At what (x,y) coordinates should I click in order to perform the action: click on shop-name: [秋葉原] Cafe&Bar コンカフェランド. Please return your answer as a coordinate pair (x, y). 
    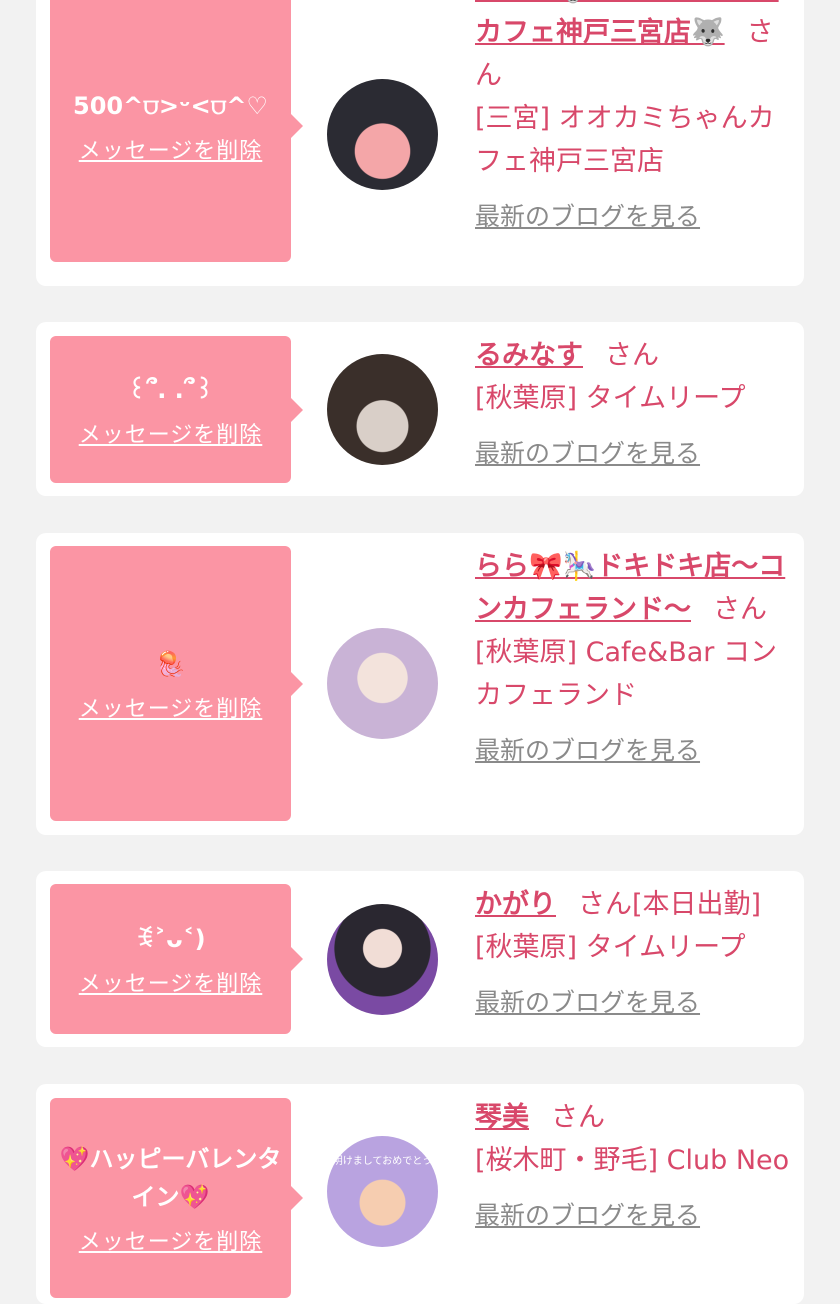
    Looking at the image, I should click on (626, 674).